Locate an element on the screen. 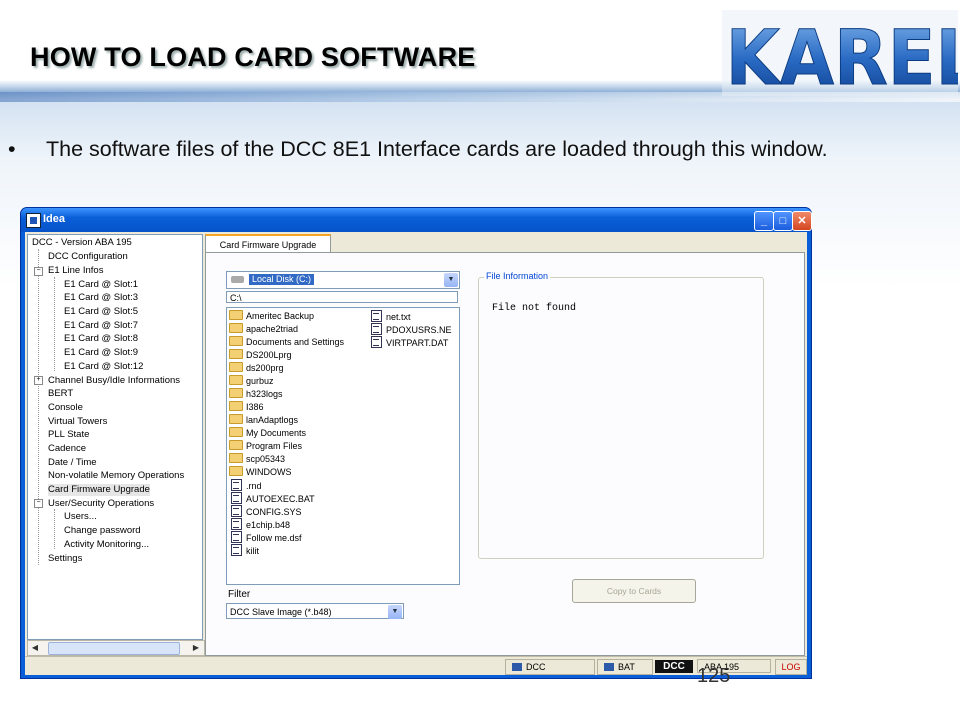 Image resolution: width=960 pixels, height=720 pixels. list-item: ds200prg is located at coordinates (256, 368).